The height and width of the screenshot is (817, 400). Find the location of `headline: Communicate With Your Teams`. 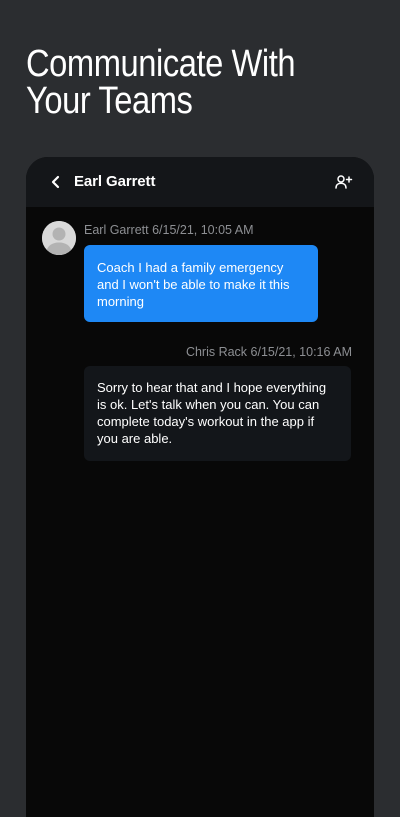

headline: Communicate With Your Teams is located at coordinates (161, 82).